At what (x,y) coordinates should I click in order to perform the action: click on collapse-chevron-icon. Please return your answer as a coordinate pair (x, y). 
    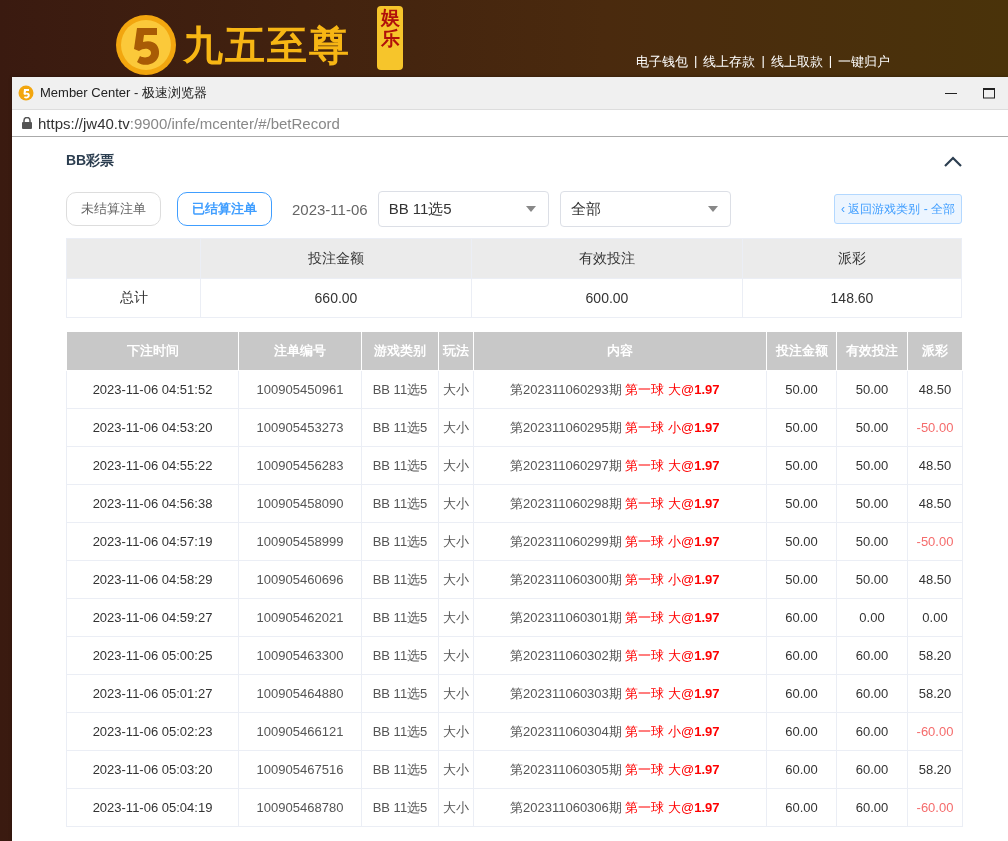
    Looking at the image, I should click on (953, 161).